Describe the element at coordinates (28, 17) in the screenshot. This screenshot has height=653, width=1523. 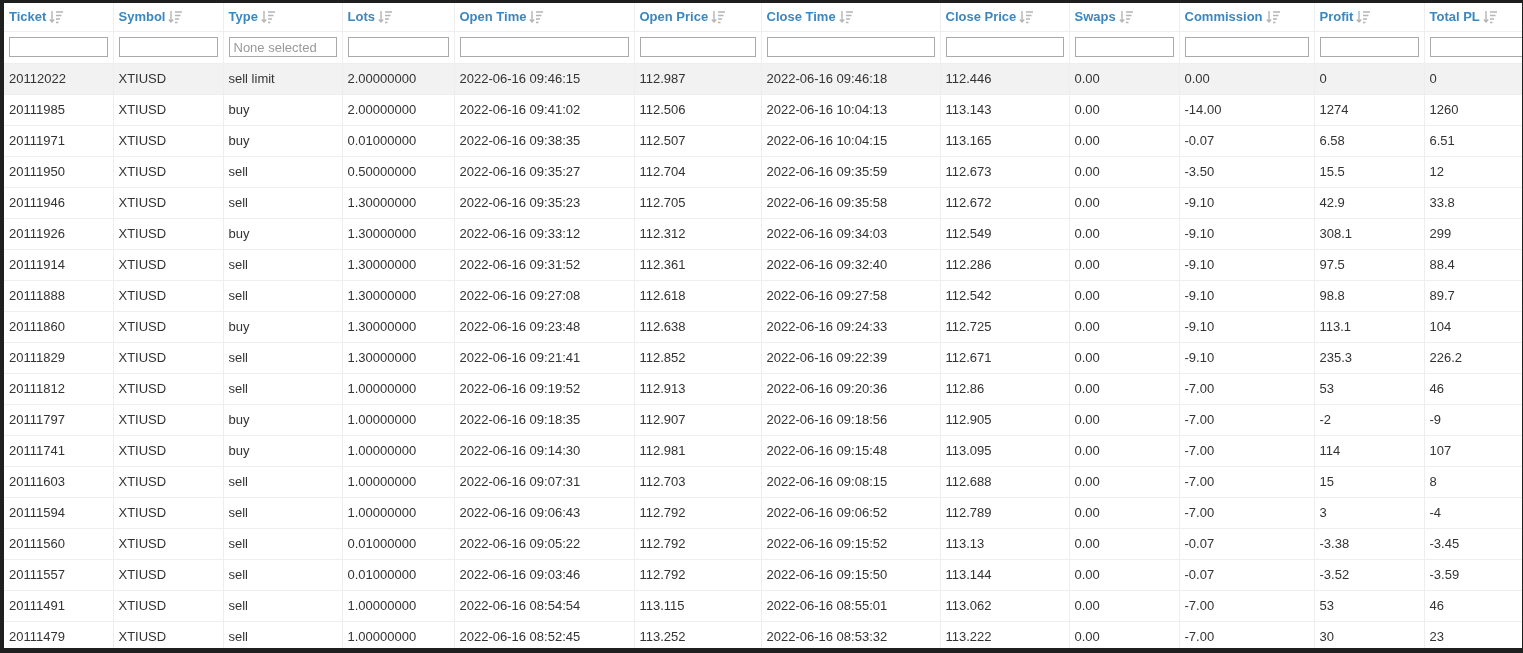
I see `column-header: Ticket` at that location.